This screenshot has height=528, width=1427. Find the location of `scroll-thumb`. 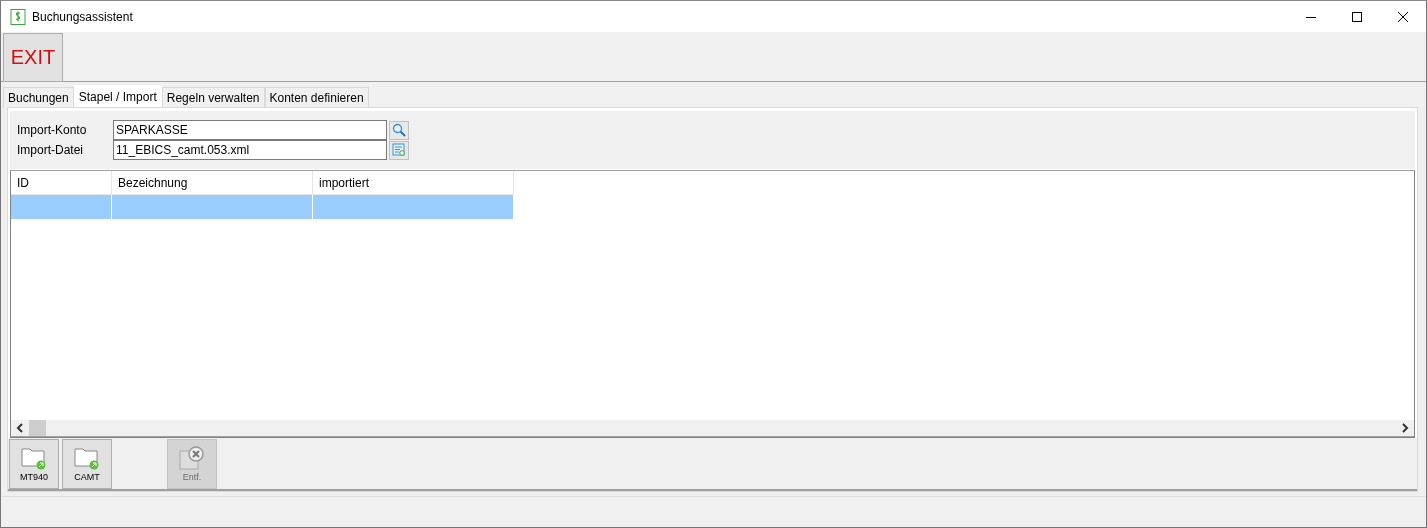

scroll-thumb is located at coordinates (37, 428).